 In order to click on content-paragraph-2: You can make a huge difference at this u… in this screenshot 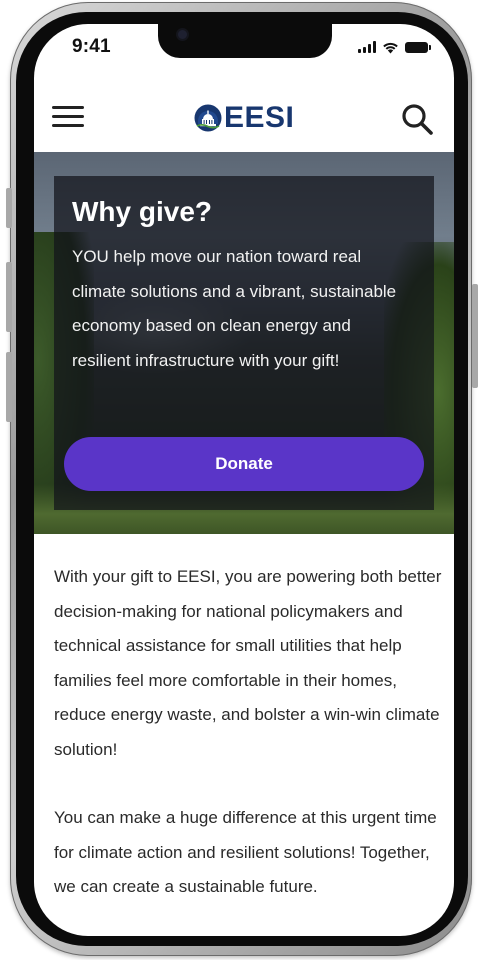, I will do `click(245, 852)`.